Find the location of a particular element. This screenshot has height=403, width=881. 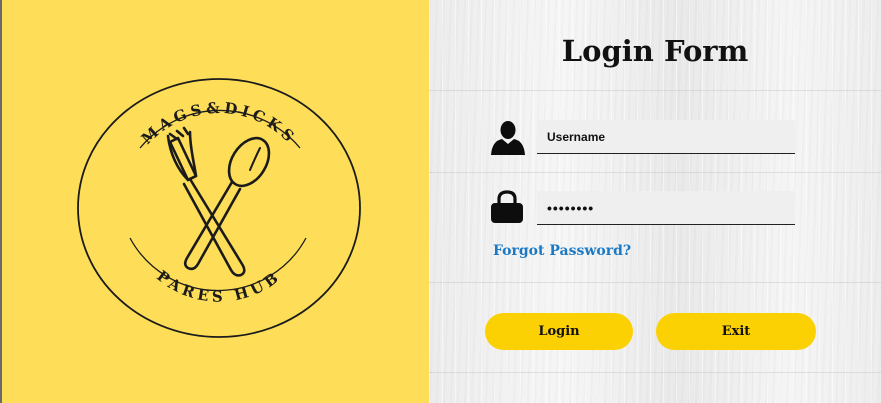

page-title: Login Form is located at coordinates (655, 51).